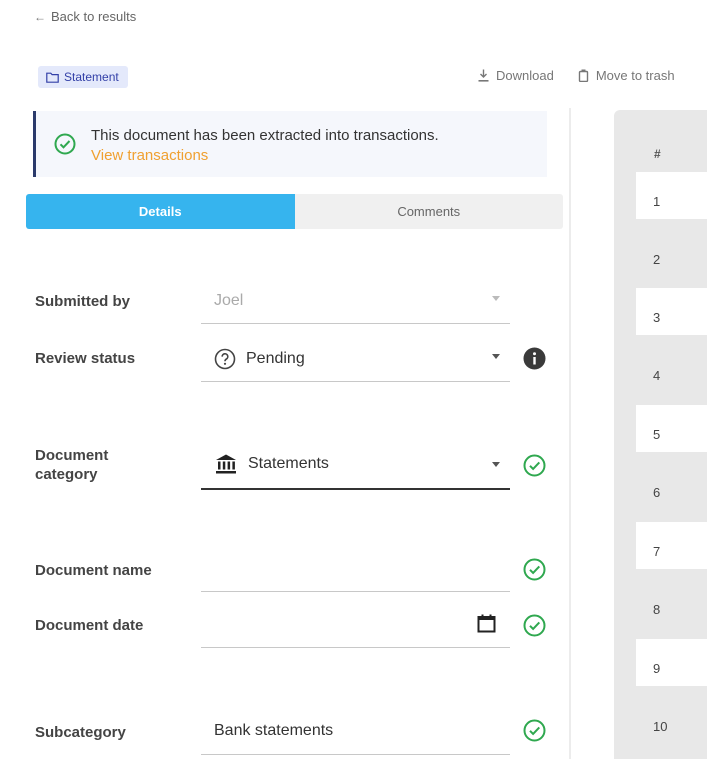 The image size is (707, 759). What do you see at coordinates (671, 662) in the screenshot?
I see `table-row: 9` at bounding box center [671, 662].